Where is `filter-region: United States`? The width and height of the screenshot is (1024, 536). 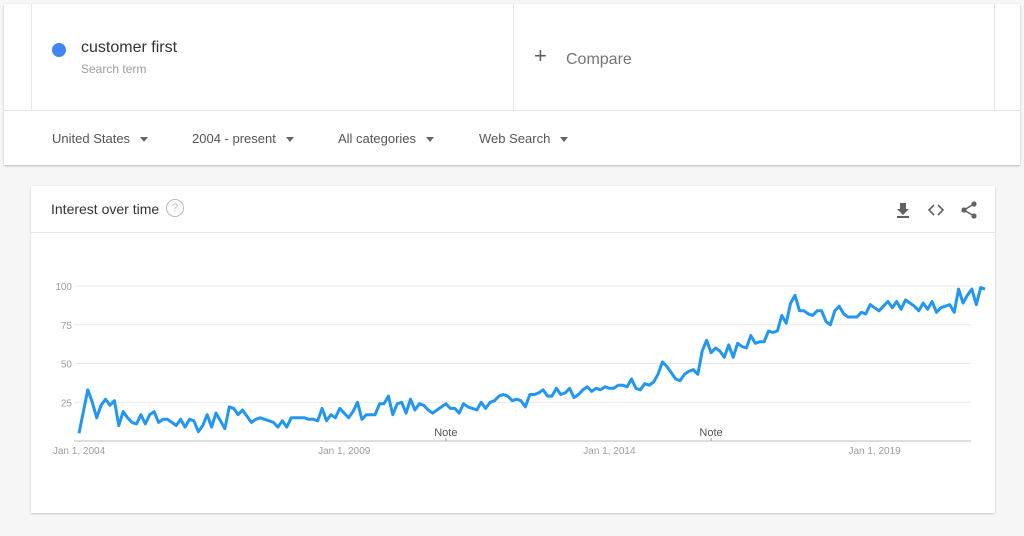
filter-region: United States is located at coordinates (100, 138).